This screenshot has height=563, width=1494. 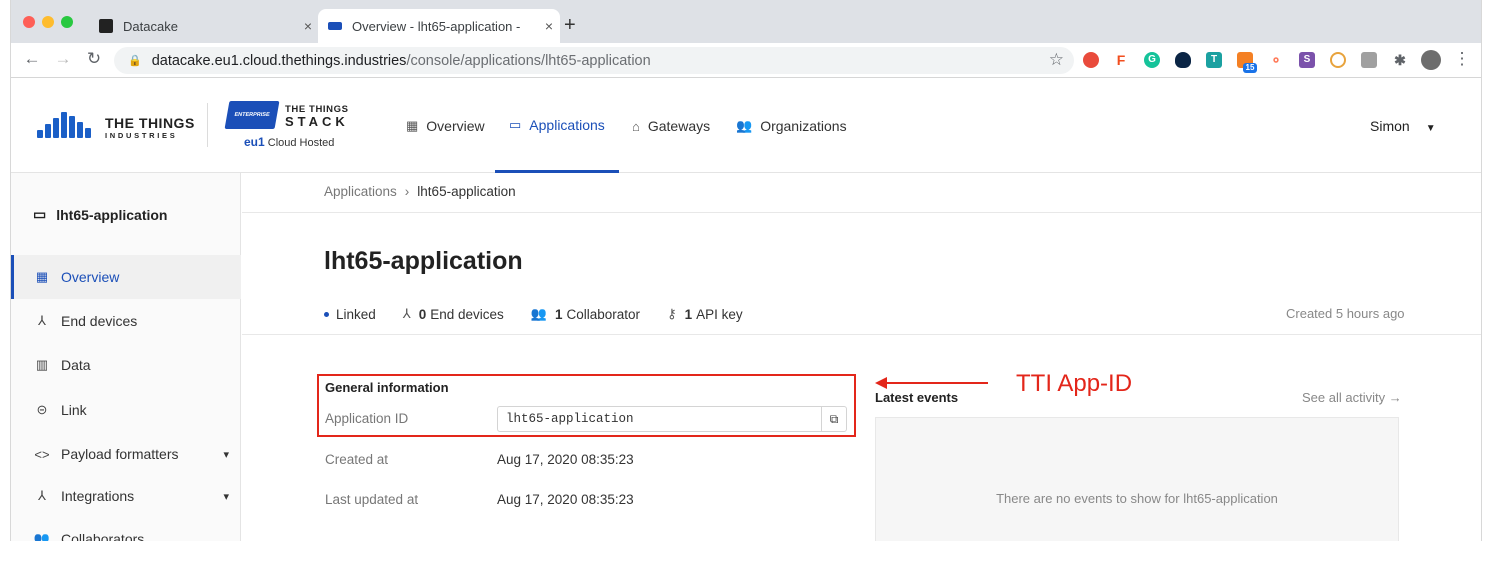 I want to click on enterprise-badge: ENTERPRISE, so click(x=252, y=115).